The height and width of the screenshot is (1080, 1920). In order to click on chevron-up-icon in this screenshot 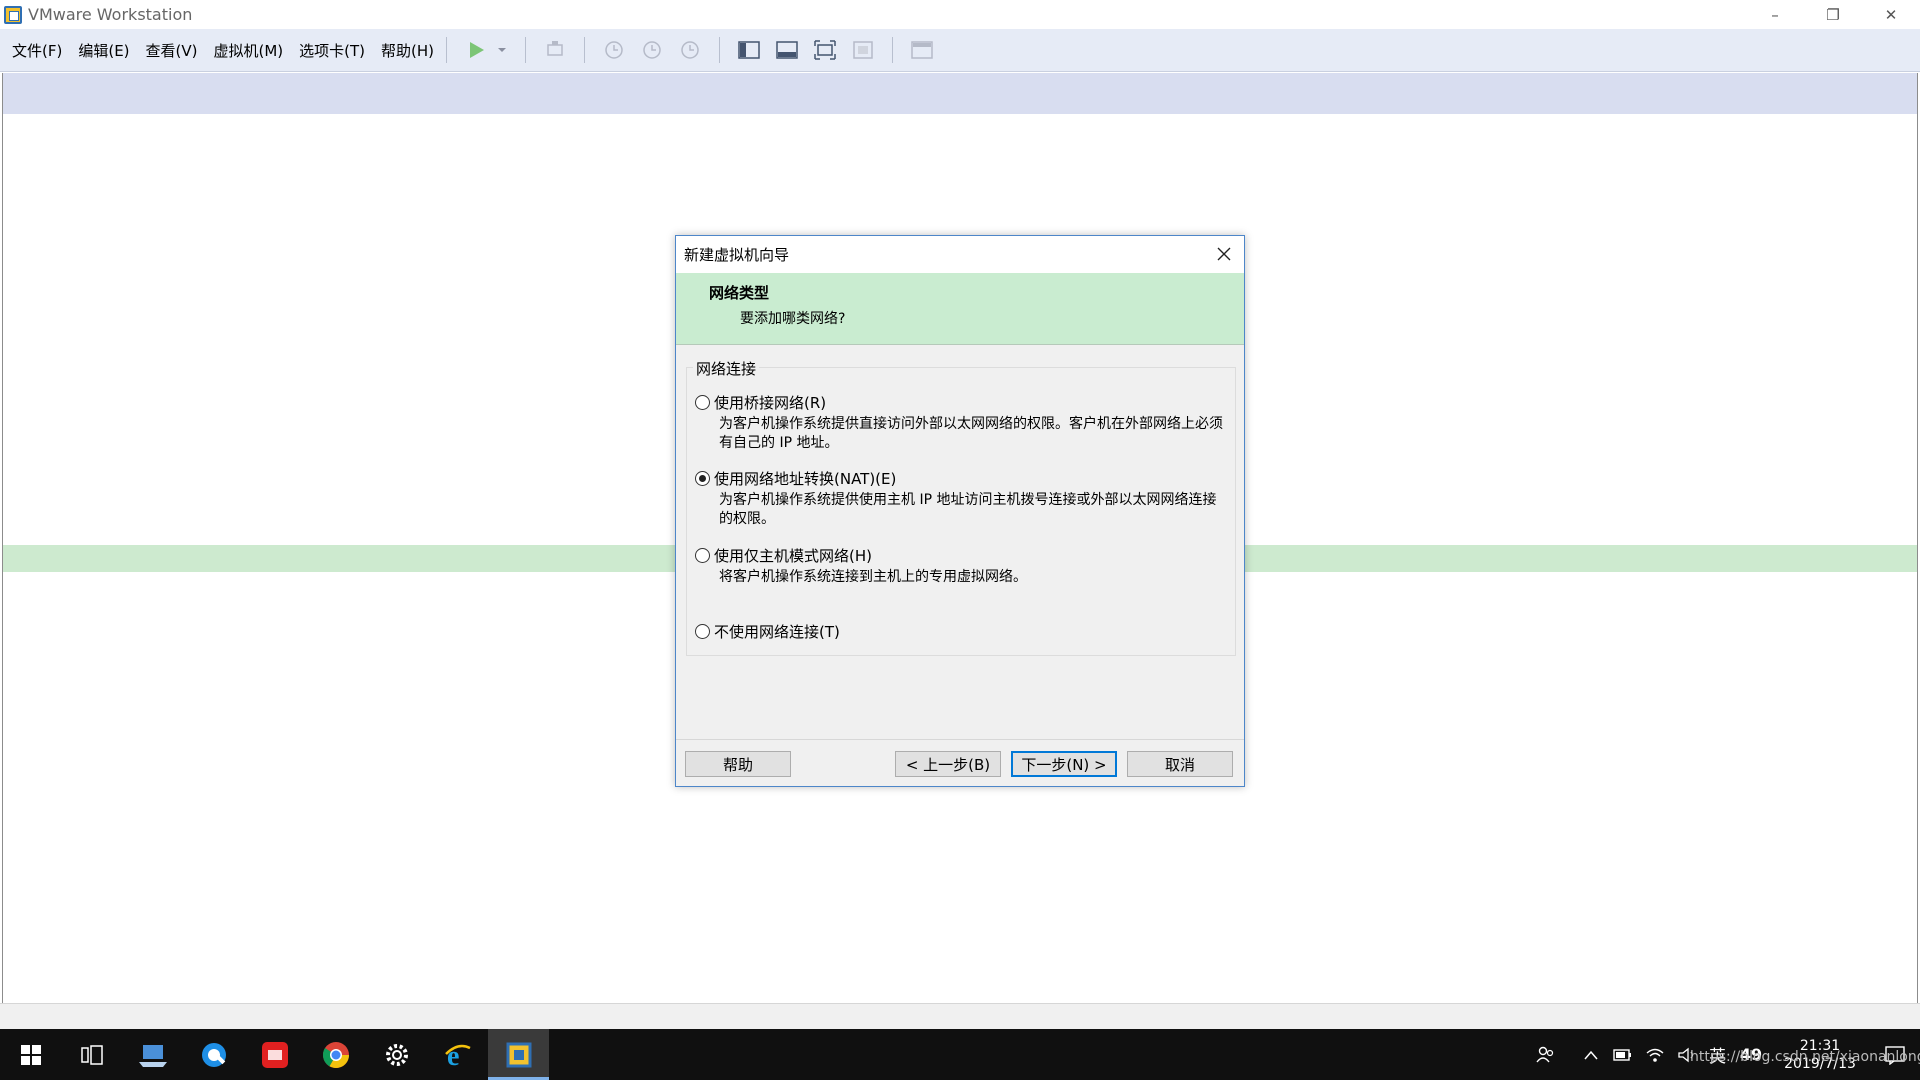, I will do `click(1591, 1054)`.